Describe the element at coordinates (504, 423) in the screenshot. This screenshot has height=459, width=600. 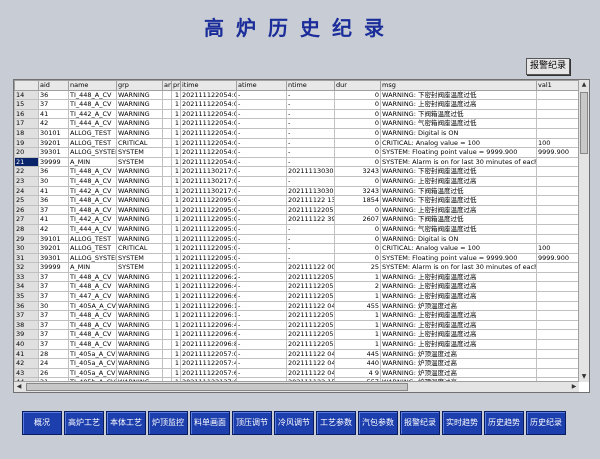
I see `nav-button: 历史趋势` at that location.